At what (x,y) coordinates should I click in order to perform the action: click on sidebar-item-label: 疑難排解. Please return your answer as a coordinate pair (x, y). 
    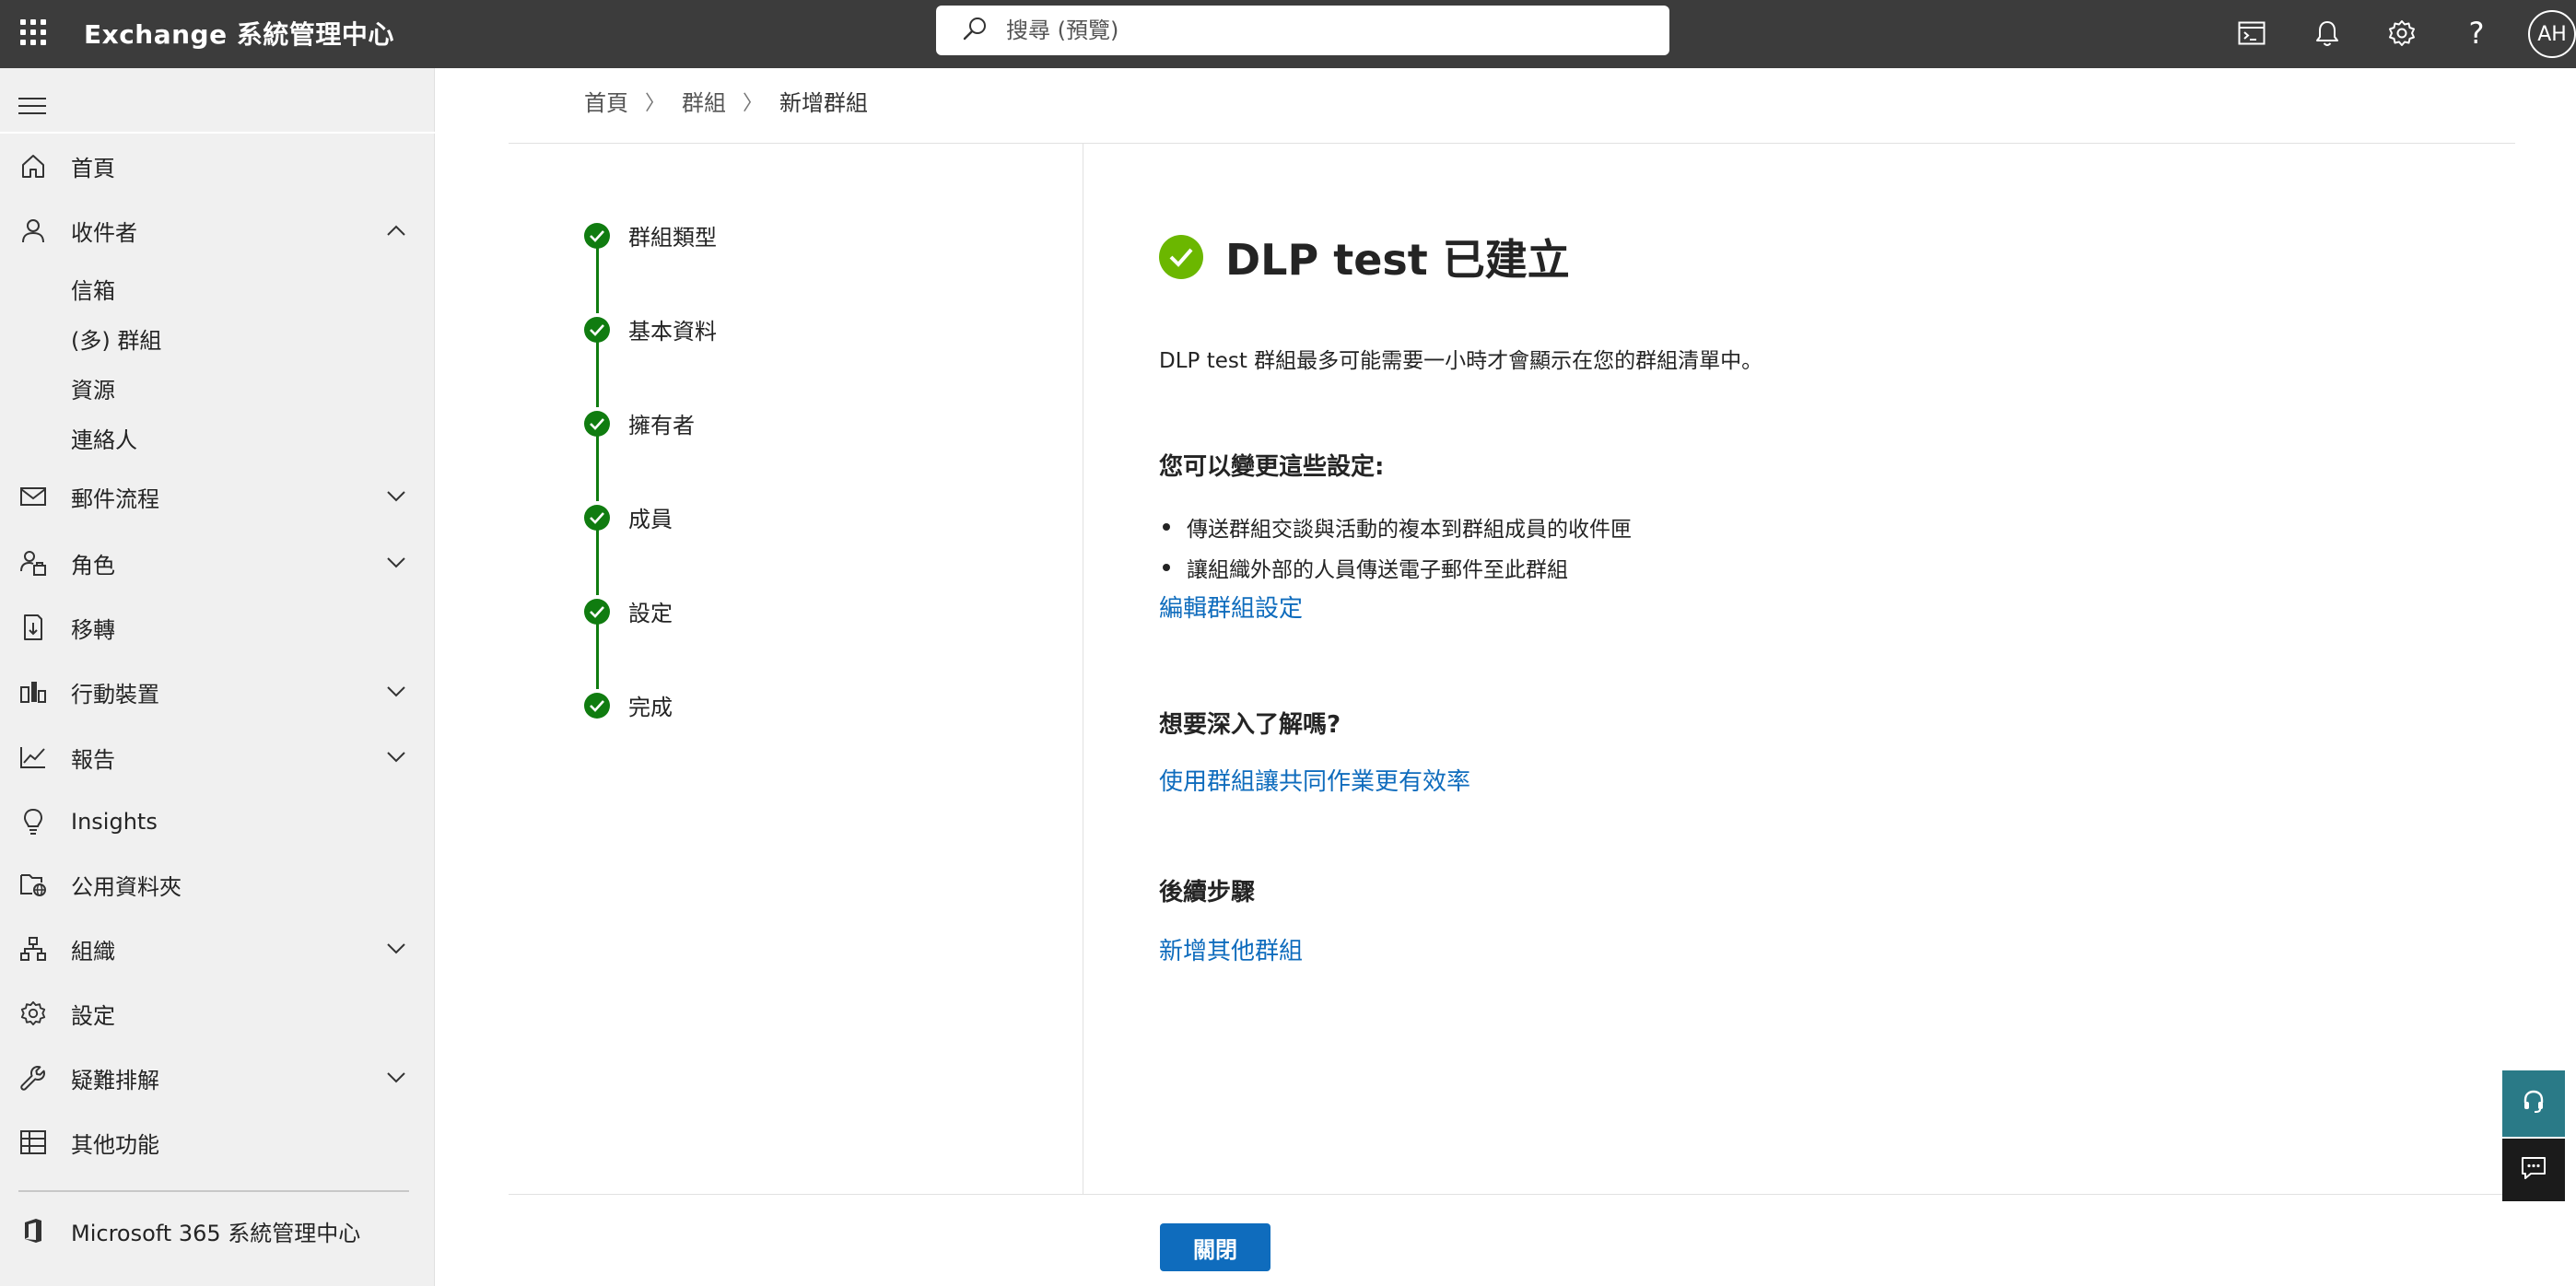
    Looking at the image, I should click on (115, 1080).